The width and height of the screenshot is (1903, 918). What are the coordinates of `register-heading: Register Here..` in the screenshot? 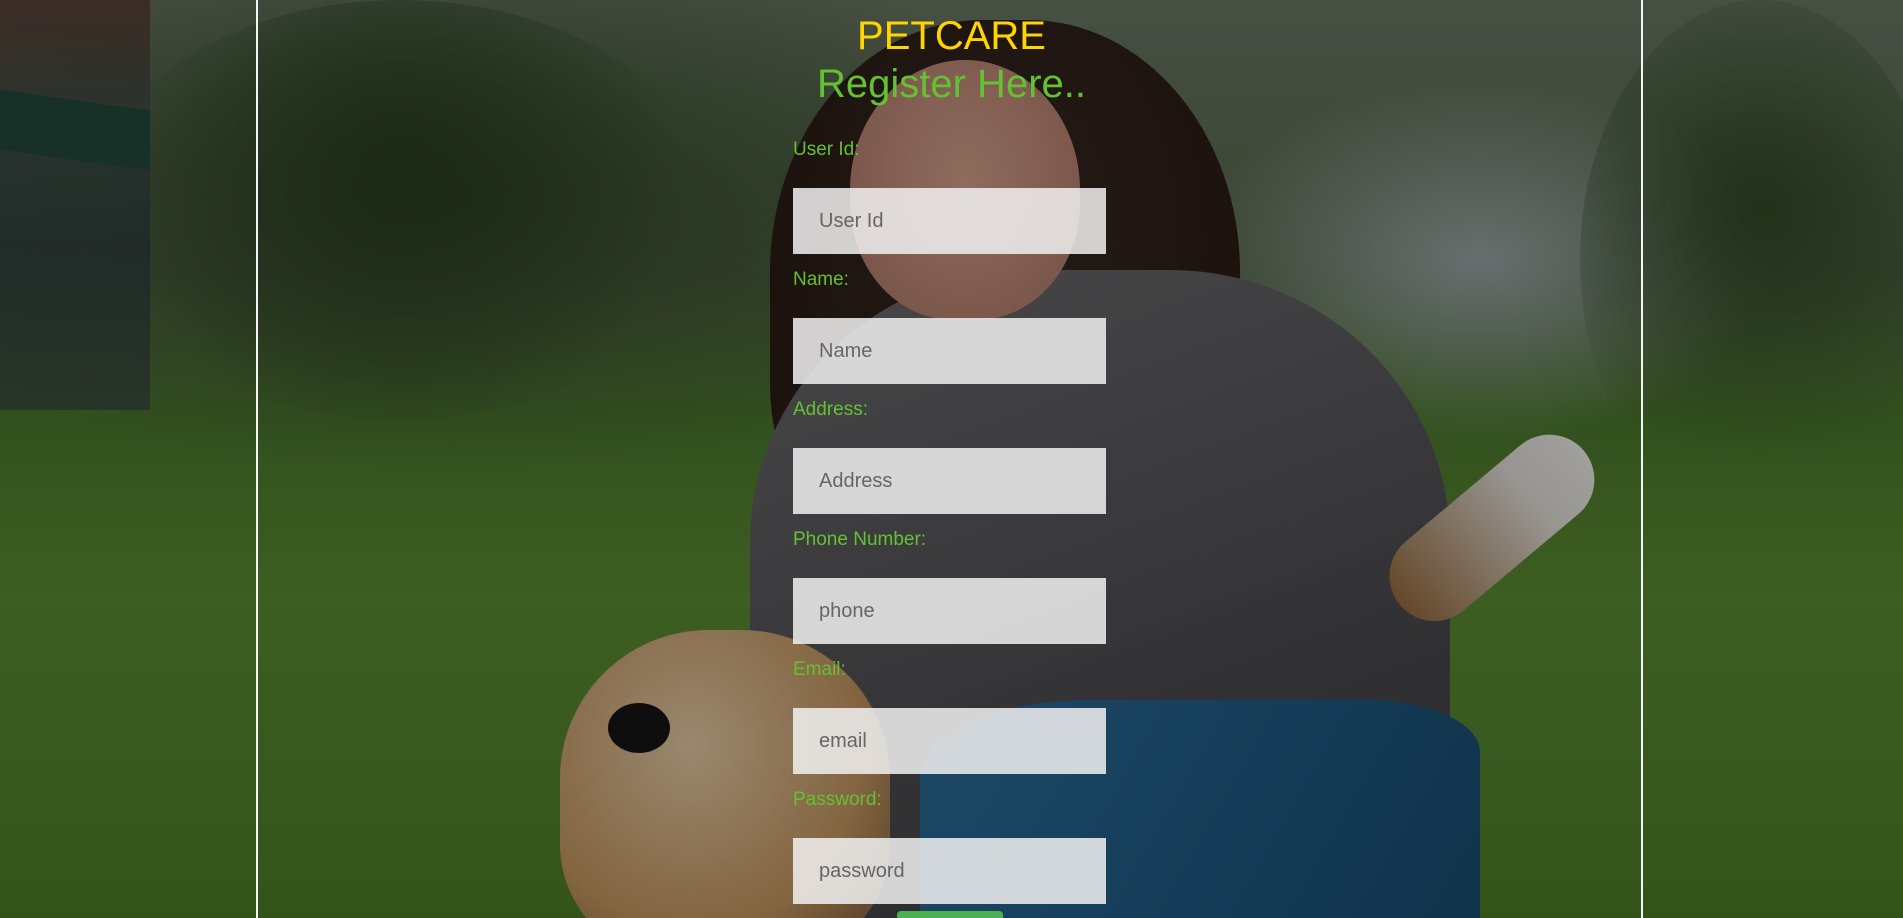 It's located at (951, 84).